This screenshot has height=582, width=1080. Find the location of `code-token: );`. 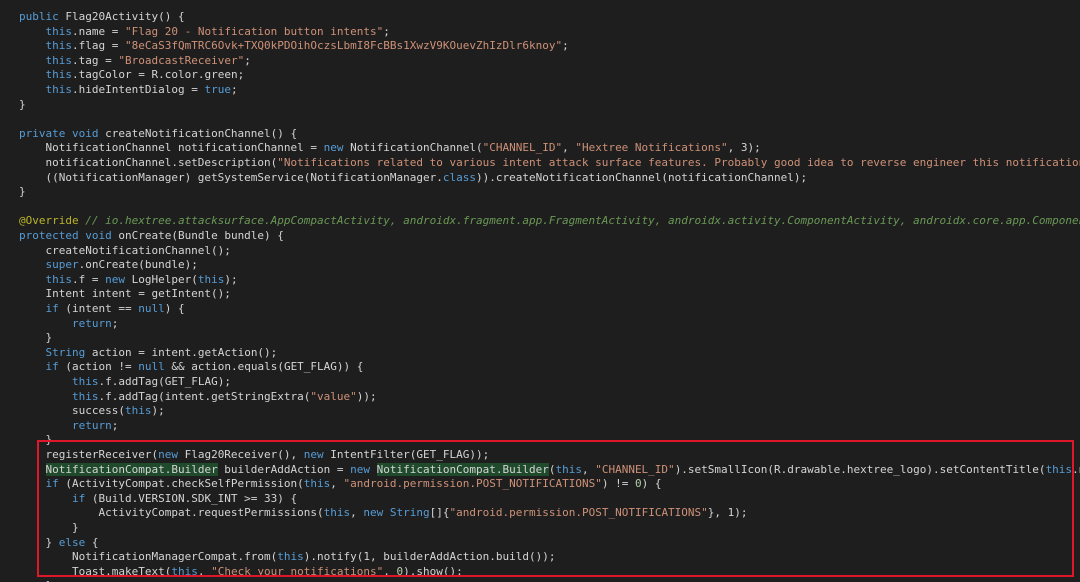

code-token: ); is located at coordinates (158, 411).